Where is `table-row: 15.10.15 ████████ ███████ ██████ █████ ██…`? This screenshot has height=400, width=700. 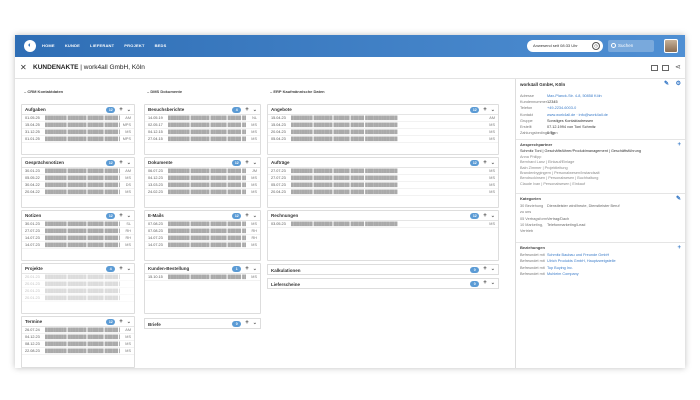 table-row: 15.10.15 ████████ ███████ ██████ █████ ██… is located at coordinates (202, 277).